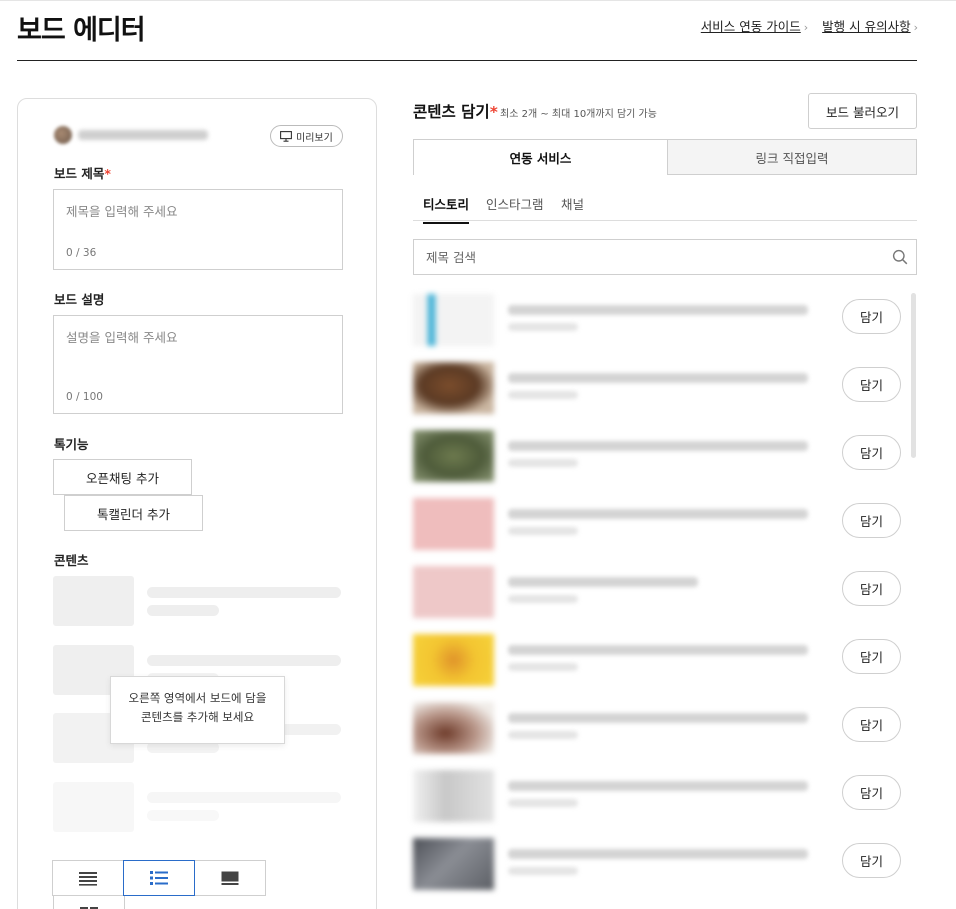  Describe the element at coordinates (451, 112) in the screenshot. I see `content-picker-title-text: 콘텐츠 담기` at that location.